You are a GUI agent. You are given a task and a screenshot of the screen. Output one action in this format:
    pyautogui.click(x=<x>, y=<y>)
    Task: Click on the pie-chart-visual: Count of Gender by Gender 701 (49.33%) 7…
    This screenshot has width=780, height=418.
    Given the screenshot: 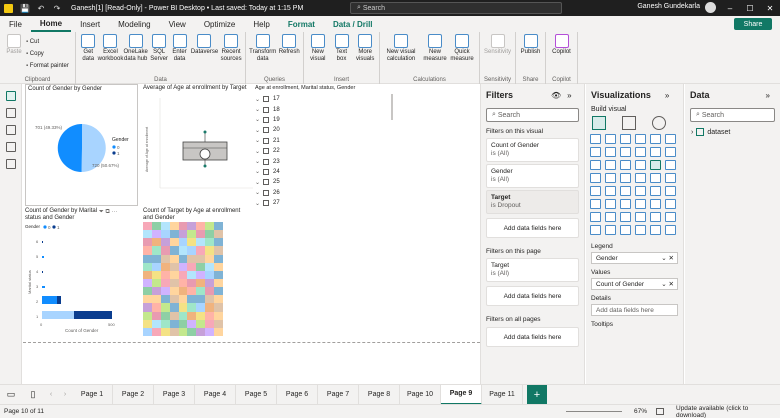 What is the action you would take?
    pyautogui.click(x=81, y=145)
    